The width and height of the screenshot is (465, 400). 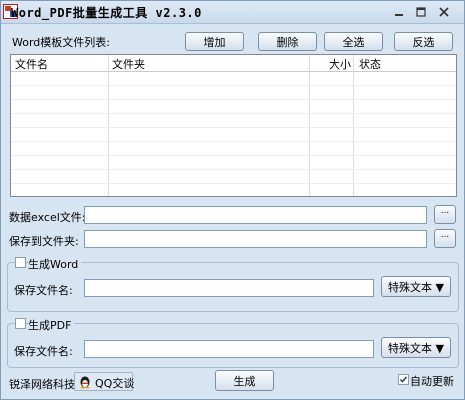 I want to click on word-special-text-button: 特殊文本 ▼, so click(x=416, y=286).